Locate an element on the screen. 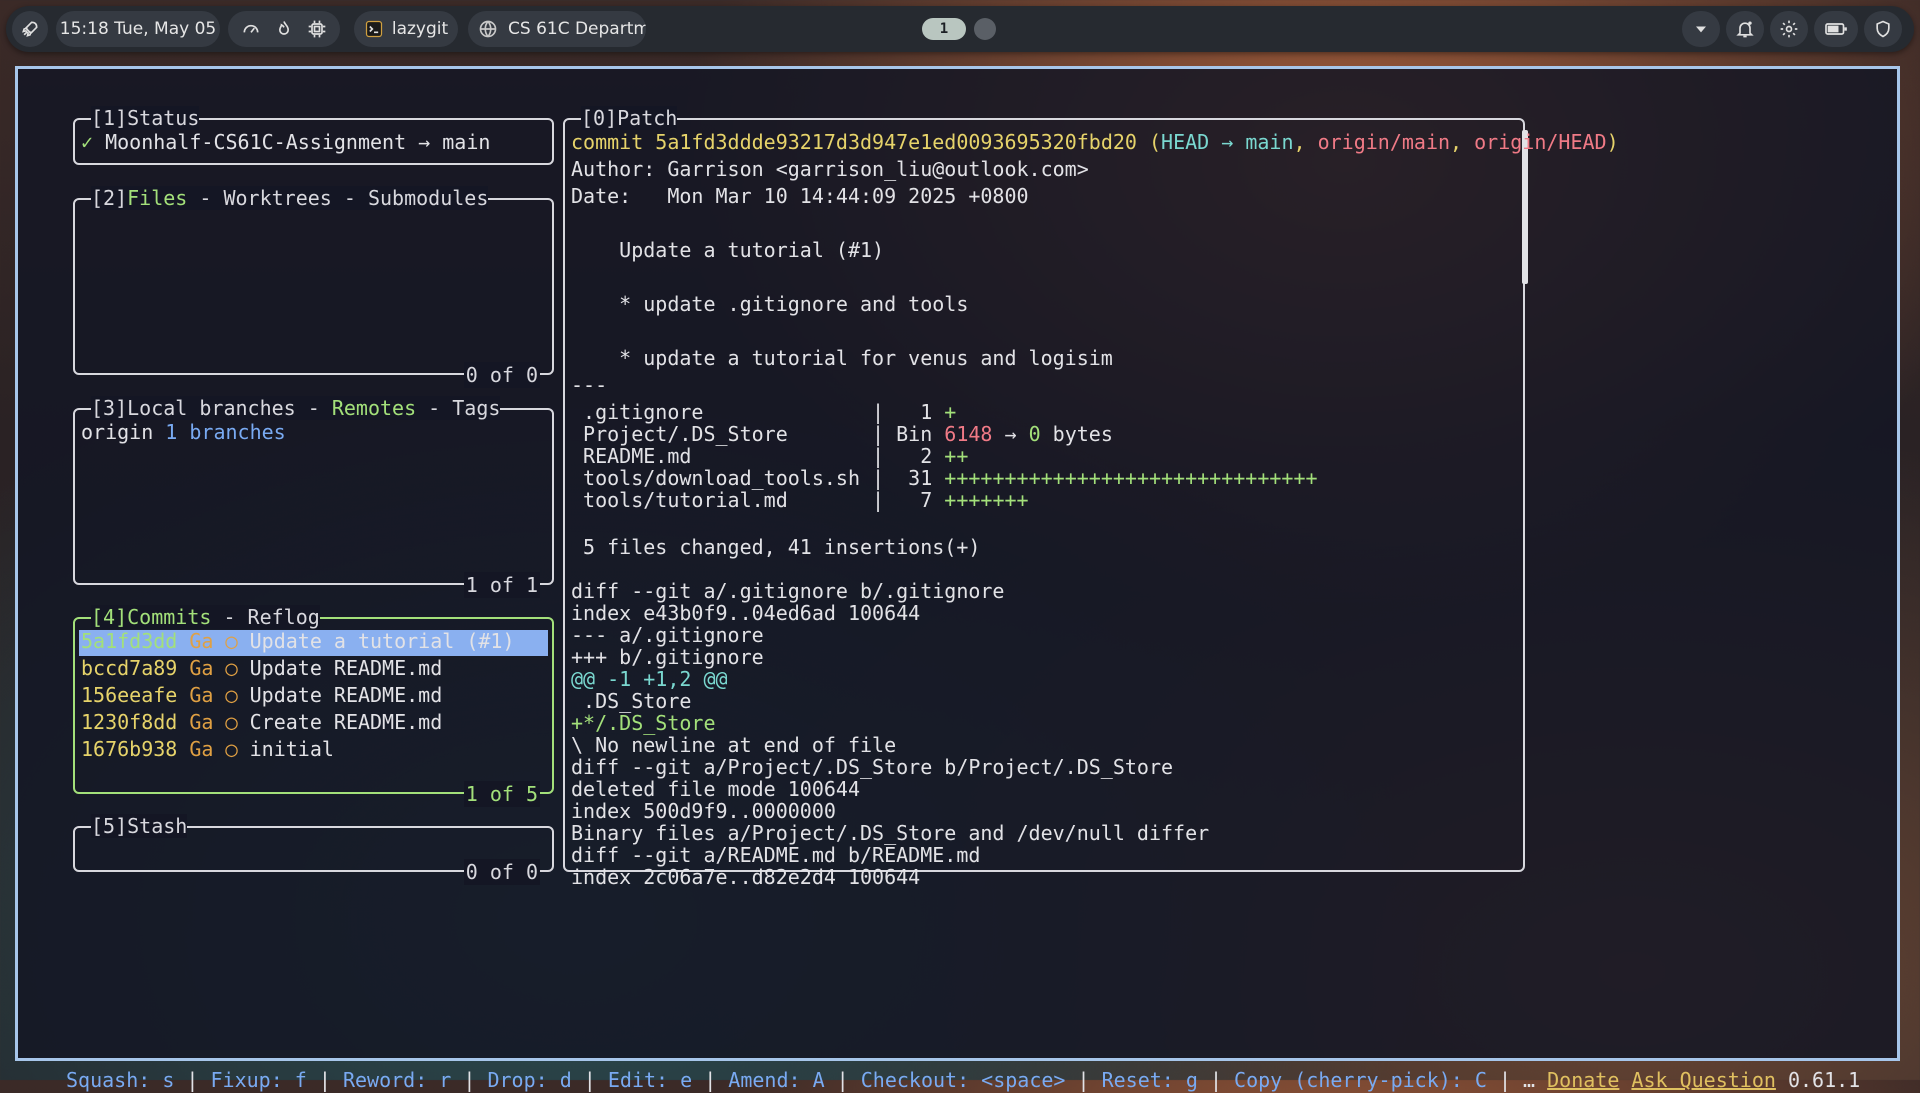 The height and width of the screenshot is (1093, 1920). keybinding-hint: Edit: e is located at coordinates (650, 1080).